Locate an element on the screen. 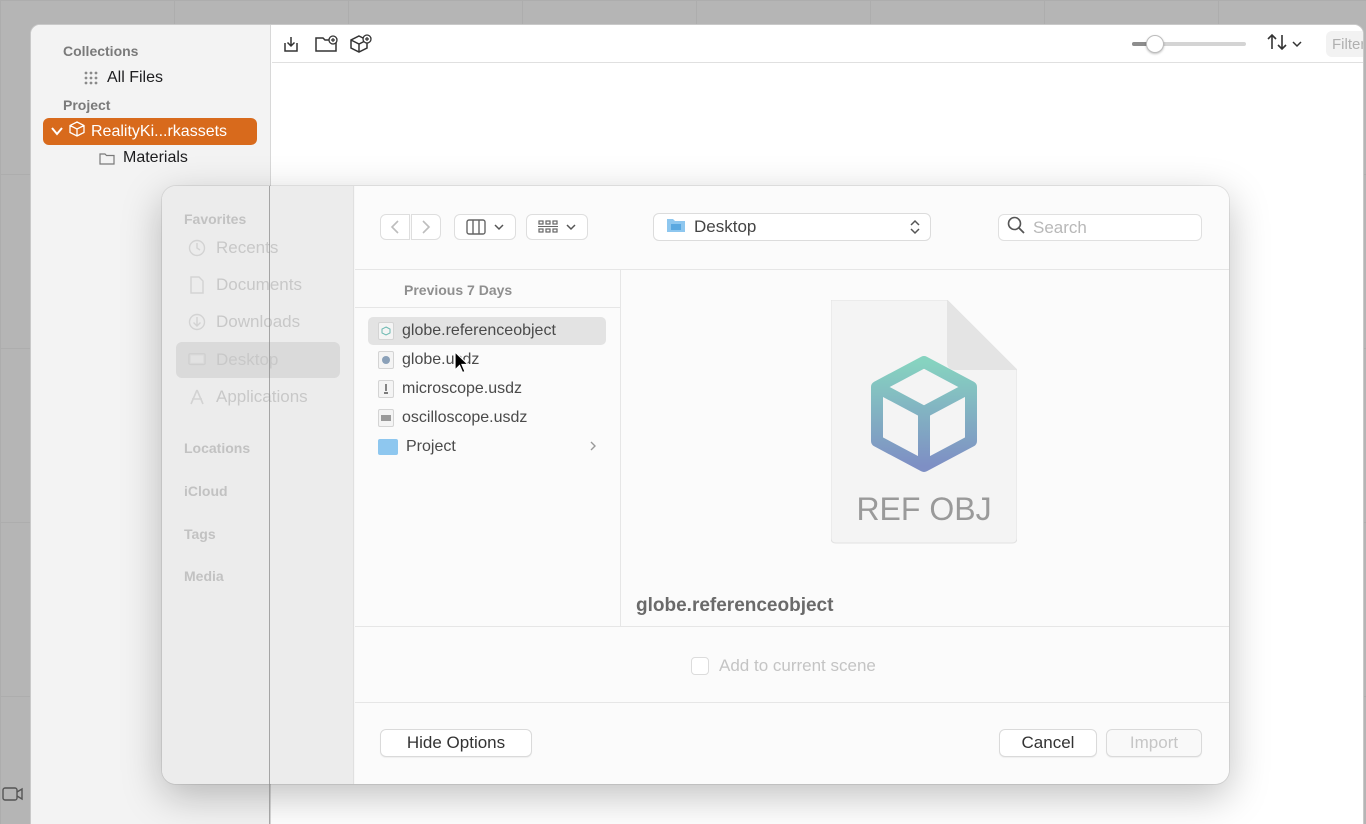 The image size is (1366, 824). sidebar-item-downloads: Downloads is located at coordinates (258, 322).